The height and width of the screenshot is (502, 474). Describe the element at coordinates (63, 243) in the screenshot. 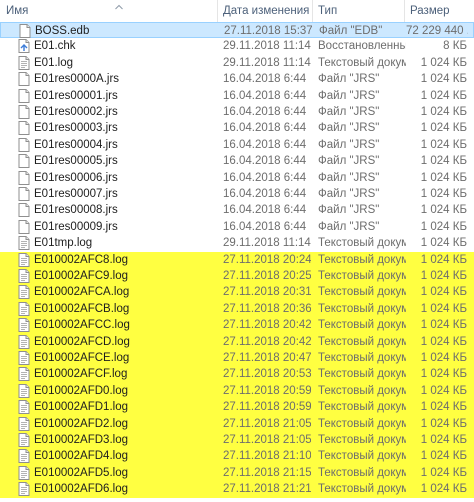

I see `file-name: E01tmp.log` at that location.